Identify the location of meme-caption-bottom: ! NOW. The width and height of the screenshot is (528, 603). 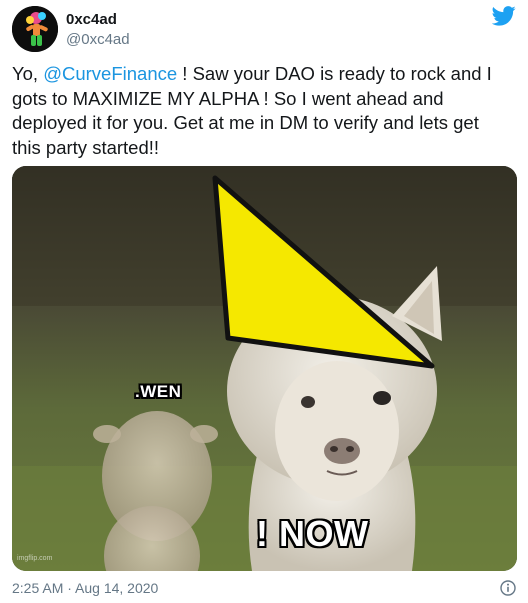
(312, 533).